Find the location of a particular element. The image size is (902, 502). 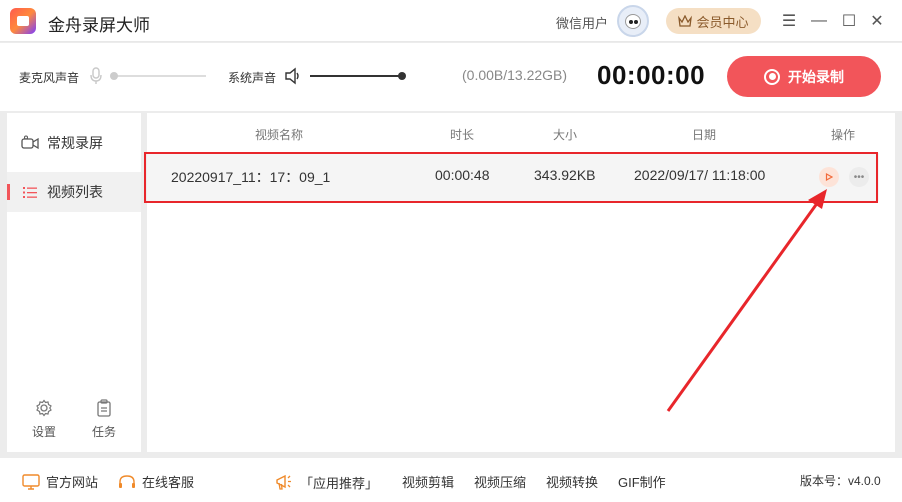

sidebar-item-label: 常规录屏 is located at coordinates (75, 143).